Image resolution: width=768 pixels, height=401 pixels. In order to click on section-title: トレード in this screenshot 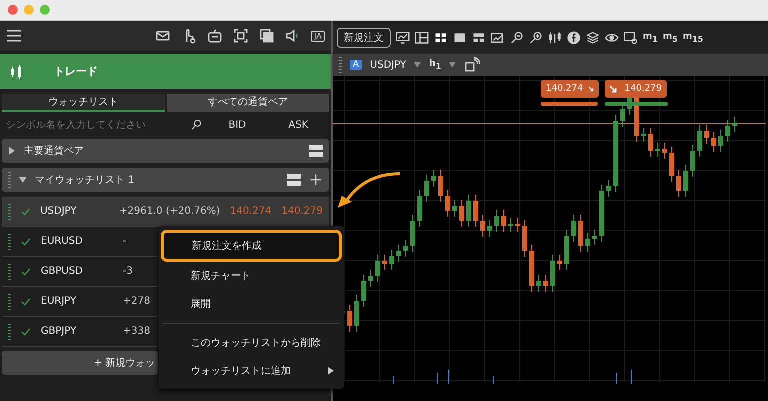, I will do `click(76, 71)`.